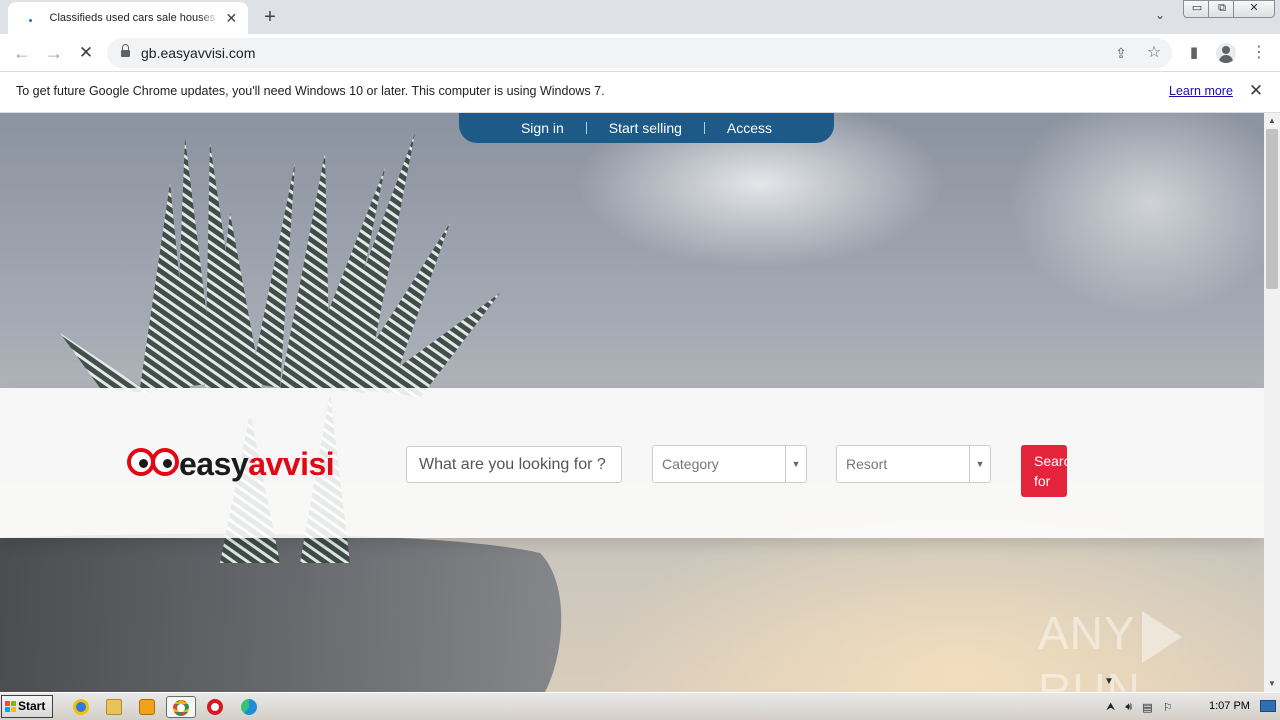  I want to click on scroll-down-arrow-icon: ▼, so click(1272, 684).